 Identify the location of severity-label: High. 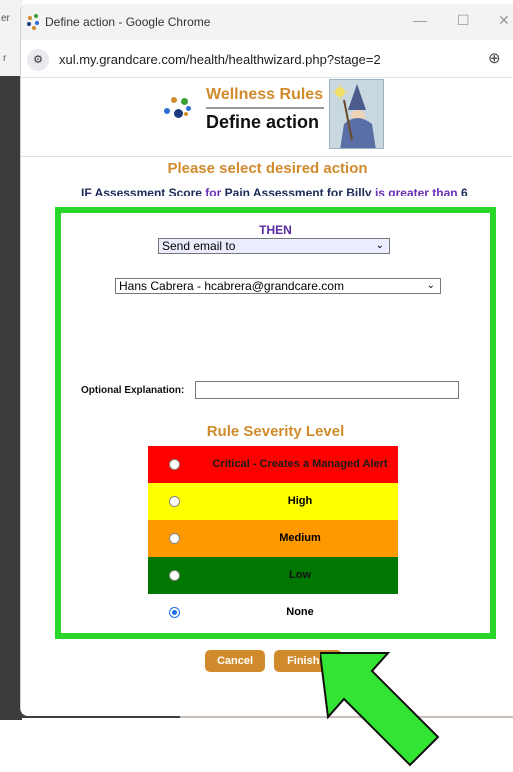
(300, 501).